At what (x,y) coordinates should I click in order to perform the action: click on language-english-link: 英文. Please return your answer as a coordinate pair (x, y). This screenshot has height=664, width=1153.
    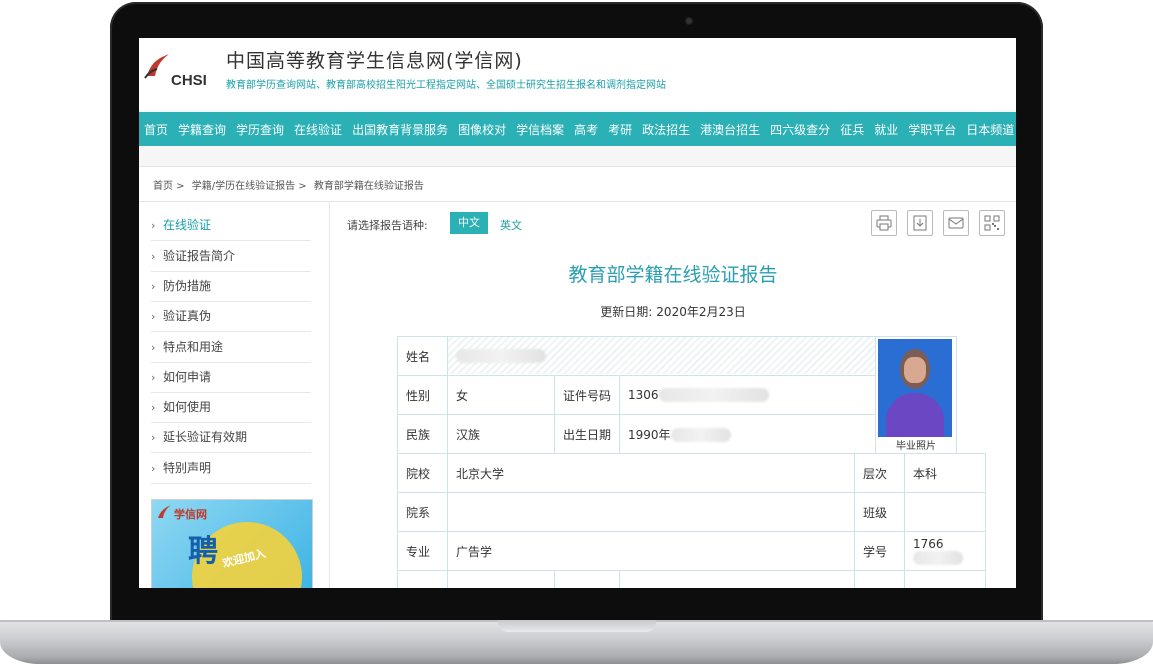
    Looking at the image, I should click on (511, 225).